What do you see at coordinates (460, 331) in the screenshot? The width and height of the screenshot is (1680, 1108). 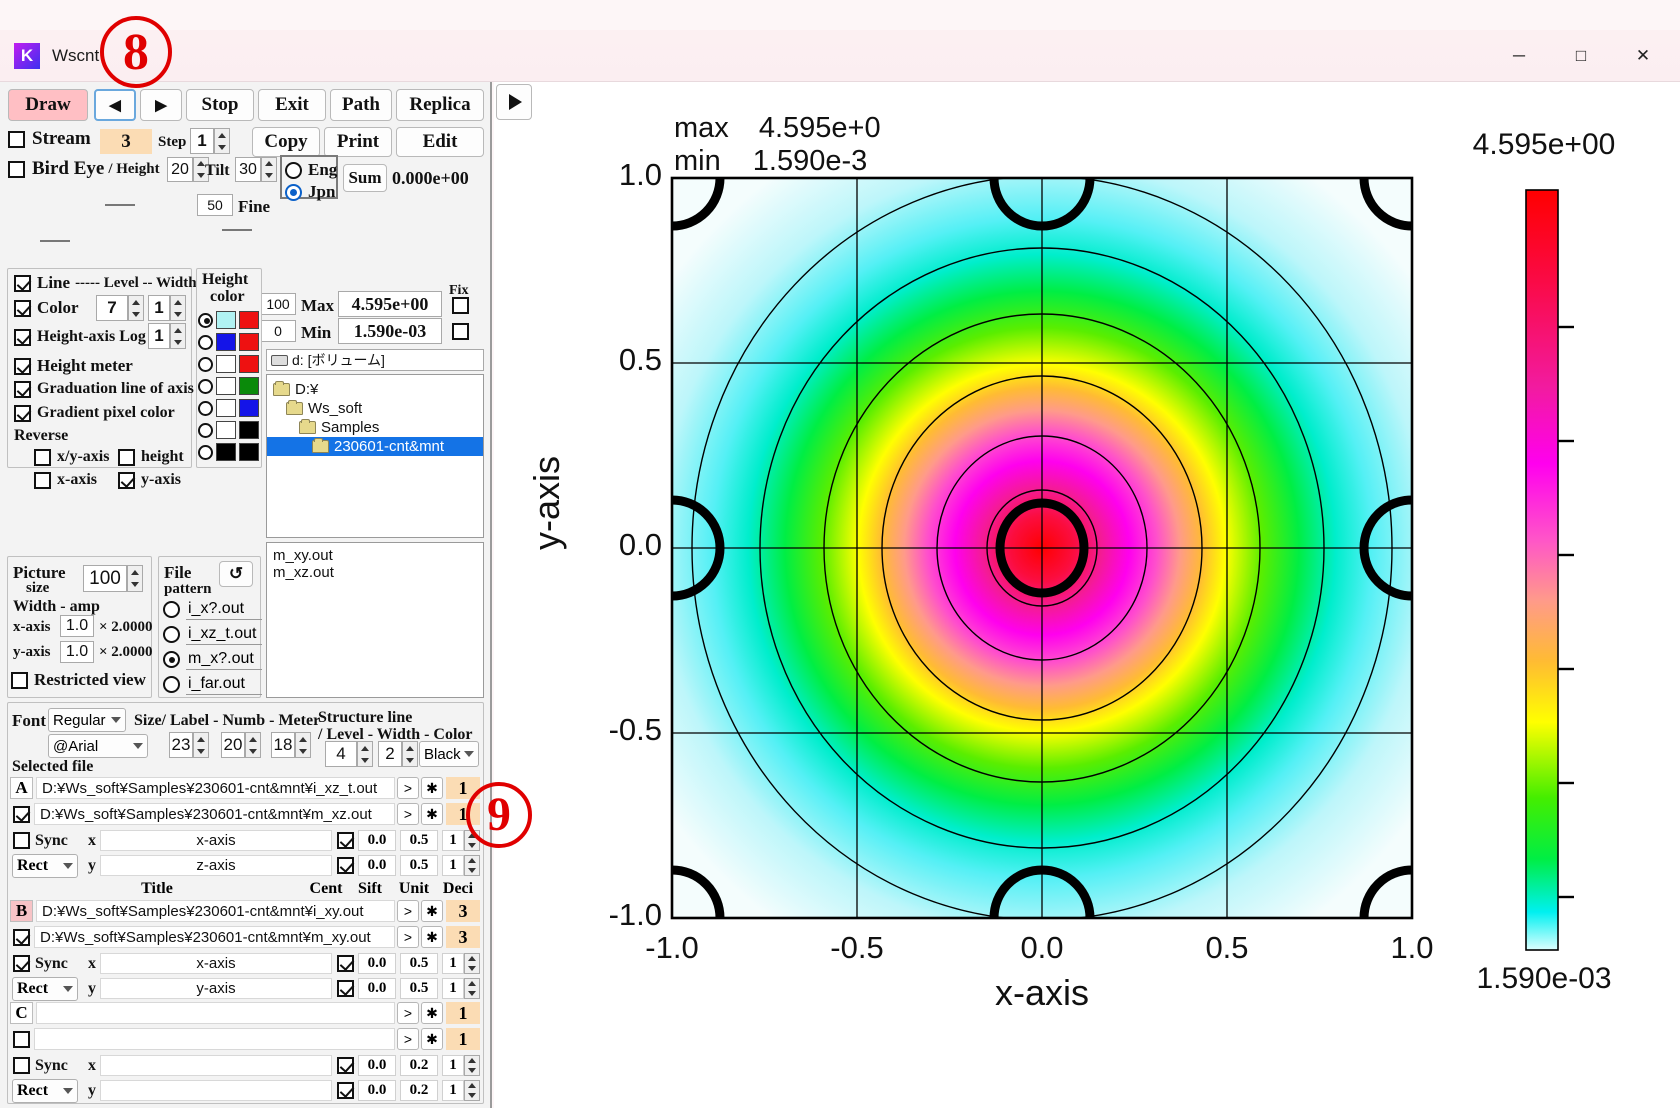 I see `fix-min-checkbox` at bounding box center [460, 331].